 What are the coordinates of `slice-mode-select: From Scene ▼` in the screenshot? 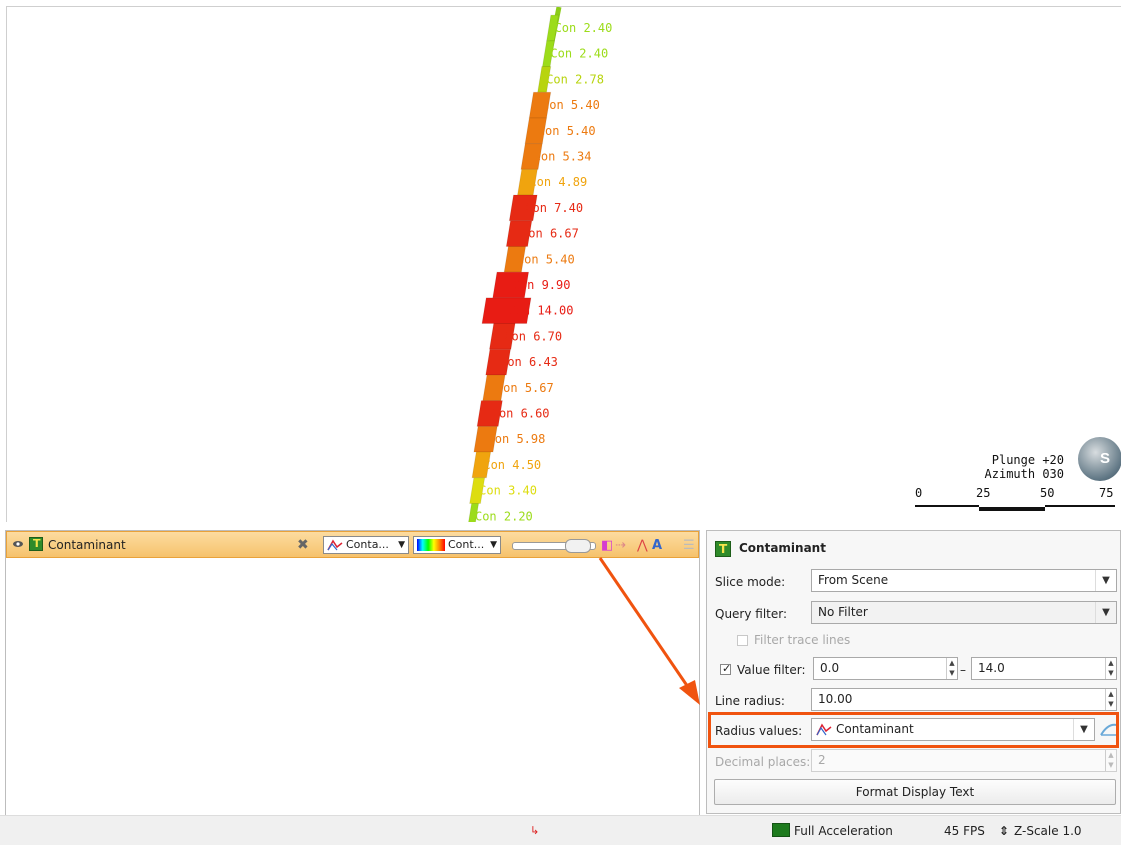 It's located at (964, 580).